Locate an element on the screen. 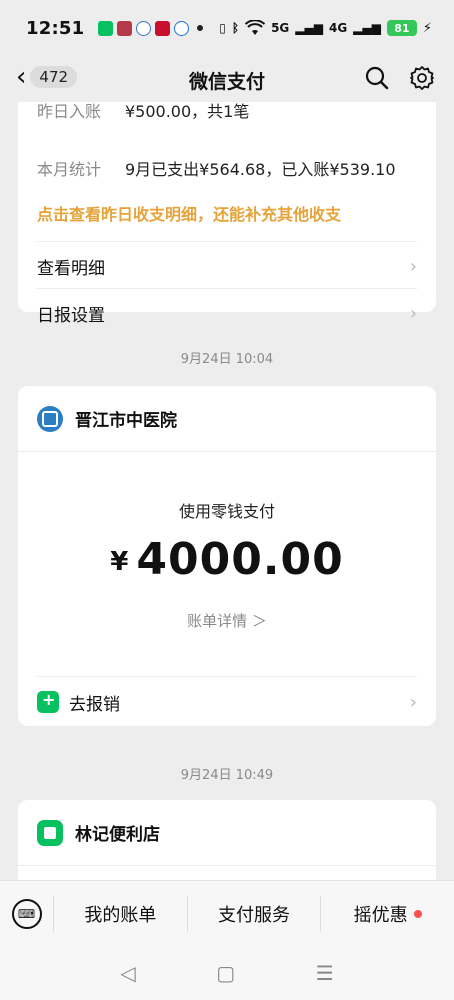 The image size is (454, 1000). bluetooth-icon: ᛒ is located at coordinates (235, 28).